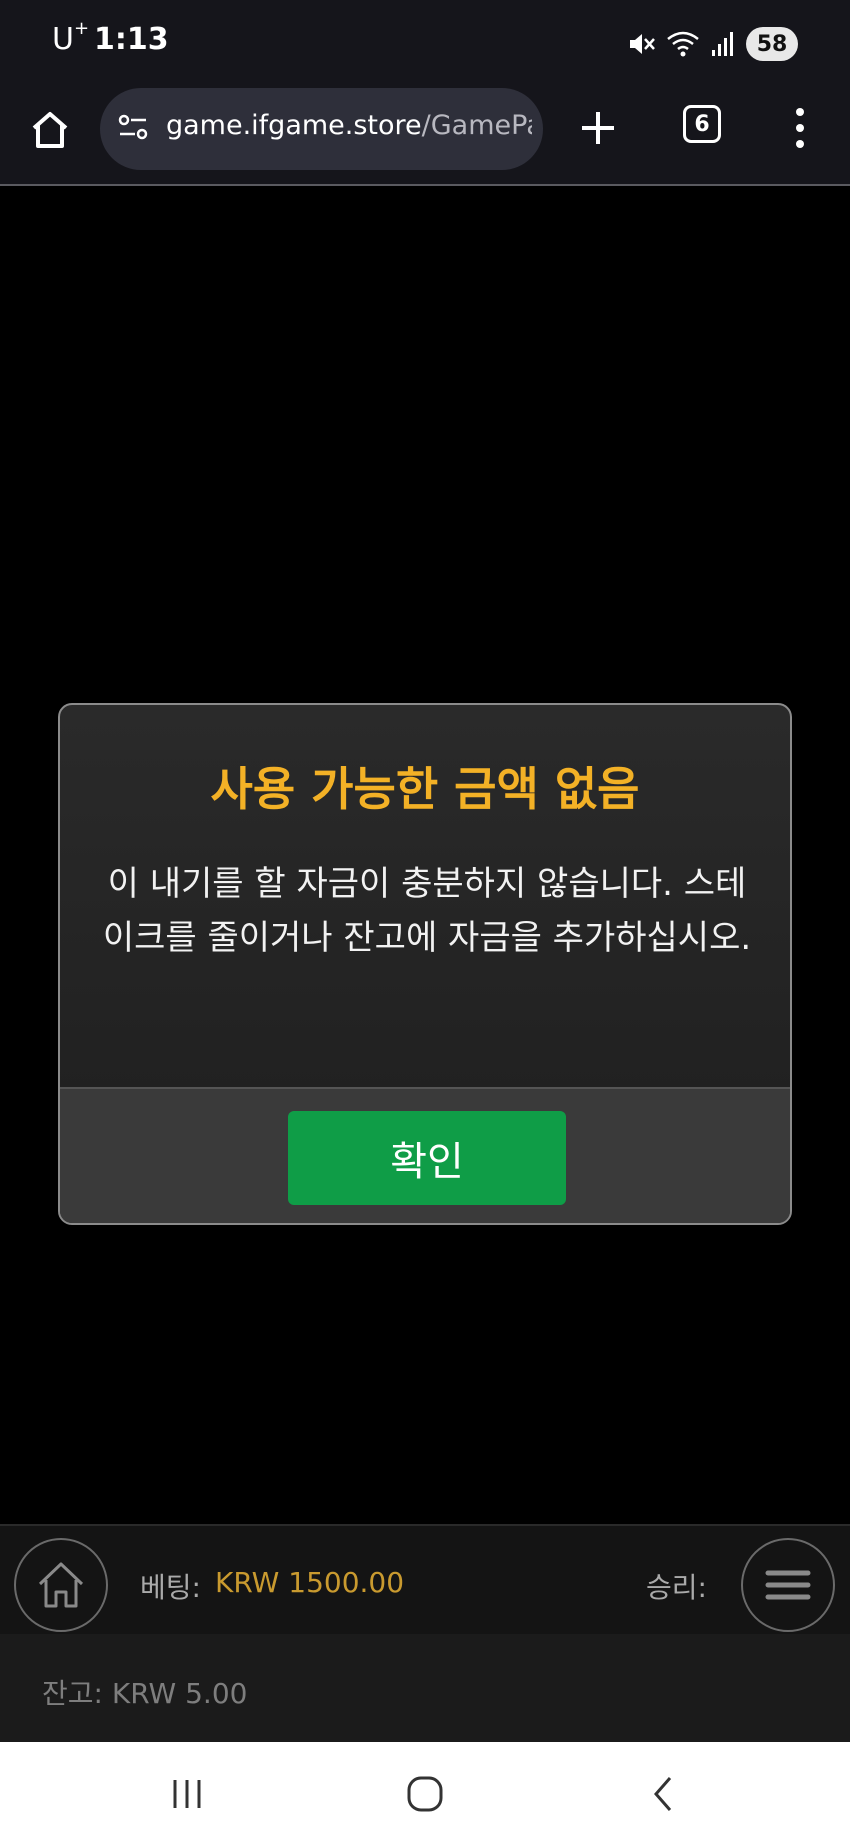 This screenshot has width=850, height=1842. Describe the element at coordinates (310, 1582) in the screenshot. I see `bet-value: KRW 1500.00` at that location.